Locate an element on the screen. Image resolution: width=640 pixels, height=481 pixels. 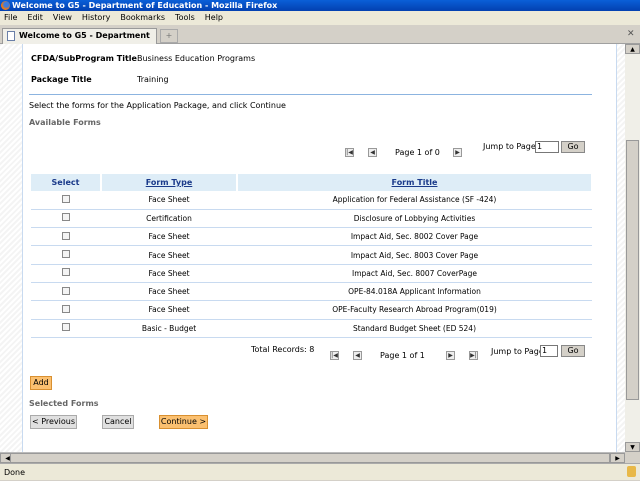
menu-edit: Edit is located at coordinates (35, 17).